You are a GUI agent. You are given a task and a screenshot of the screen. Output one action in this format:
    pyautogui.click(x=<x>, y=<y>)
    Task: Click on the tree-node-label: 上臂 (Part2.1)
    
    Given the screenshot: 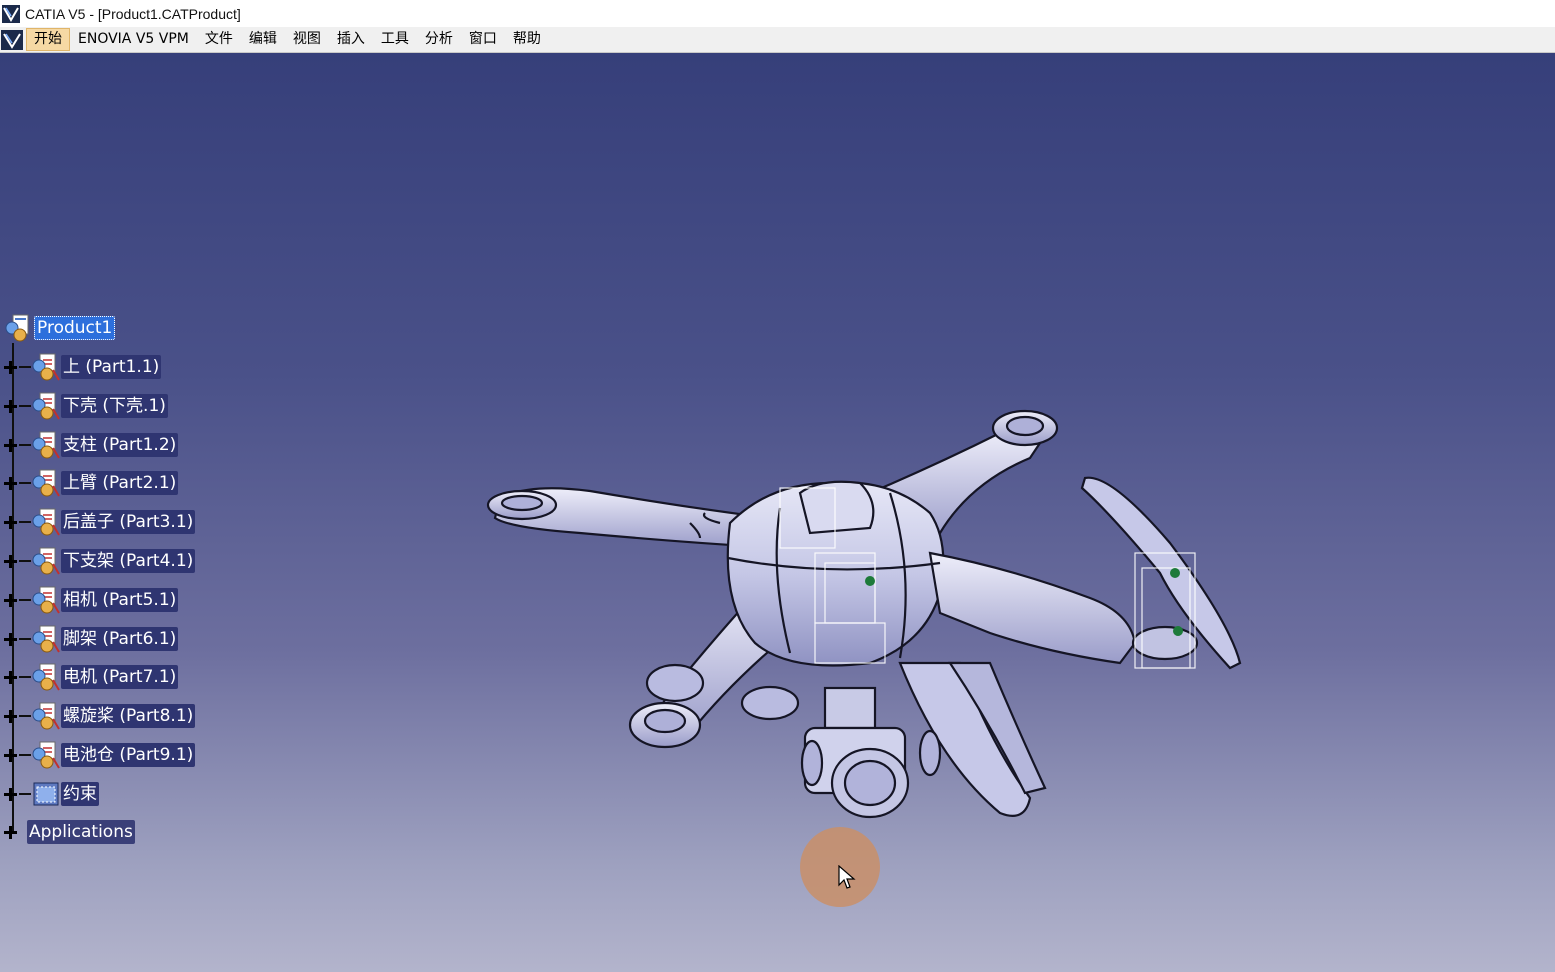 What is the action you would take?
    pyautogui.click(x=120, y=483)
    